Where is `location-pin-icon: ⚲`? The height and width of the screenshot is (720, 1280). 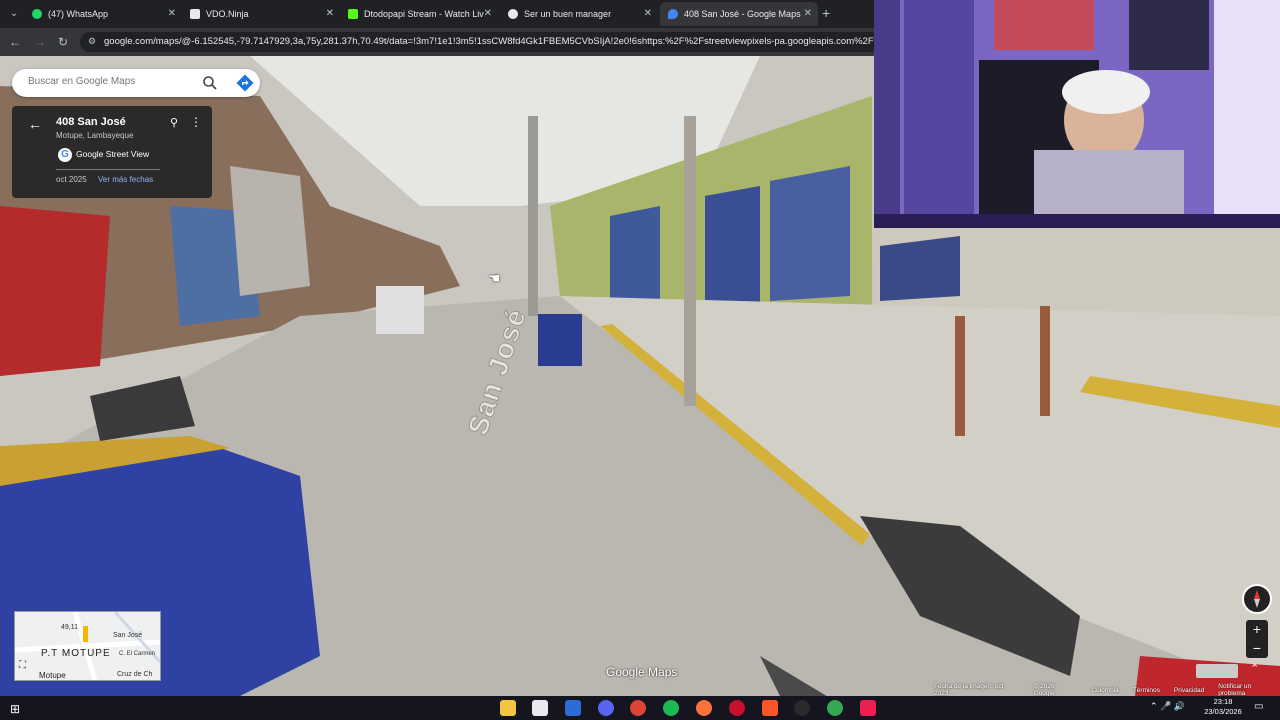 location-pin-icon: ⚲ is located at coordinates (174, 122).